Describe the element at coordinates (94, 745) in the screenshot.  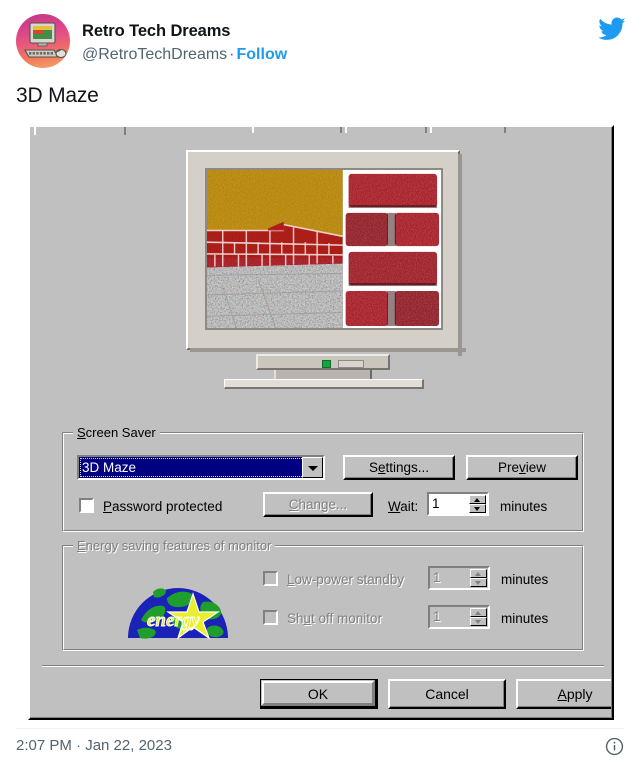
I see `tweet-timestamp: 2:07 PM · Jan 22, 2023` at that location.